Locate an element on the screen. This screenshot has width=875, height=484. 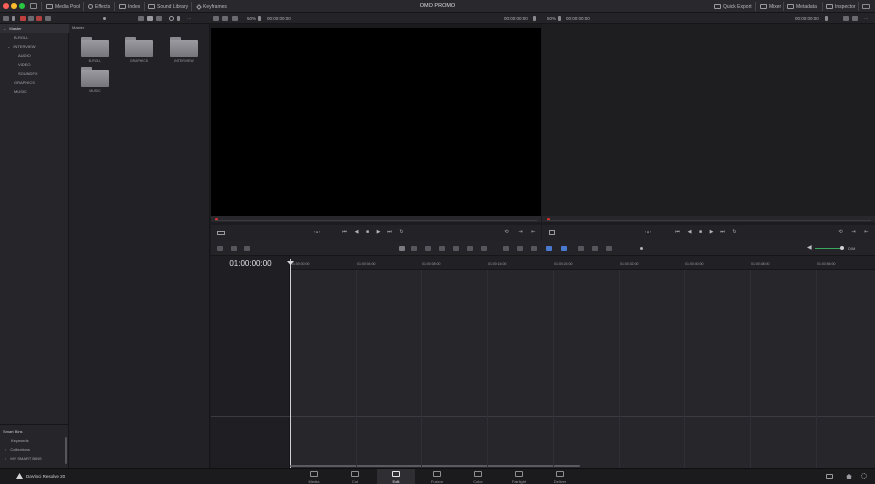
zoom-window-button is located at coordinates (22, 6).